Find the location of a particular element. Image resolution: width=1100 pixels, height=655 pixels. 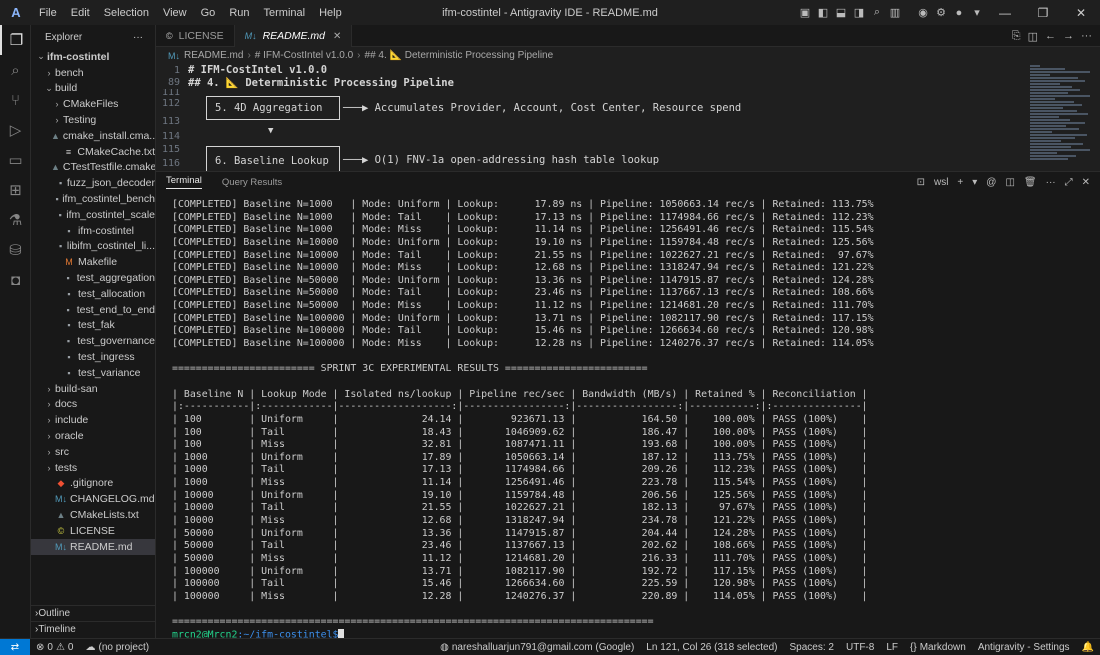

tree-file: ▪ ifm_costintel_scale is located at coordinates (93, 215).